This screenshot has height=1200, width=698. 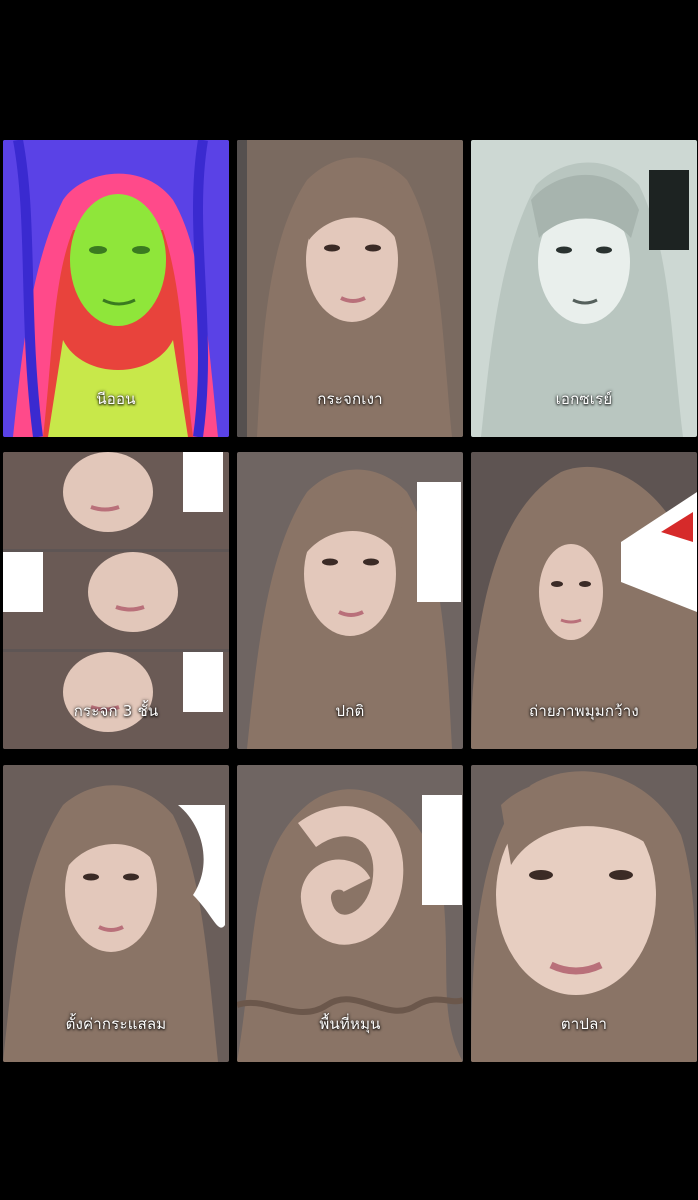 I want to click on filter-tile-triple-mirror: กระจก 3 ชั้น, so click(x=116, y=600).